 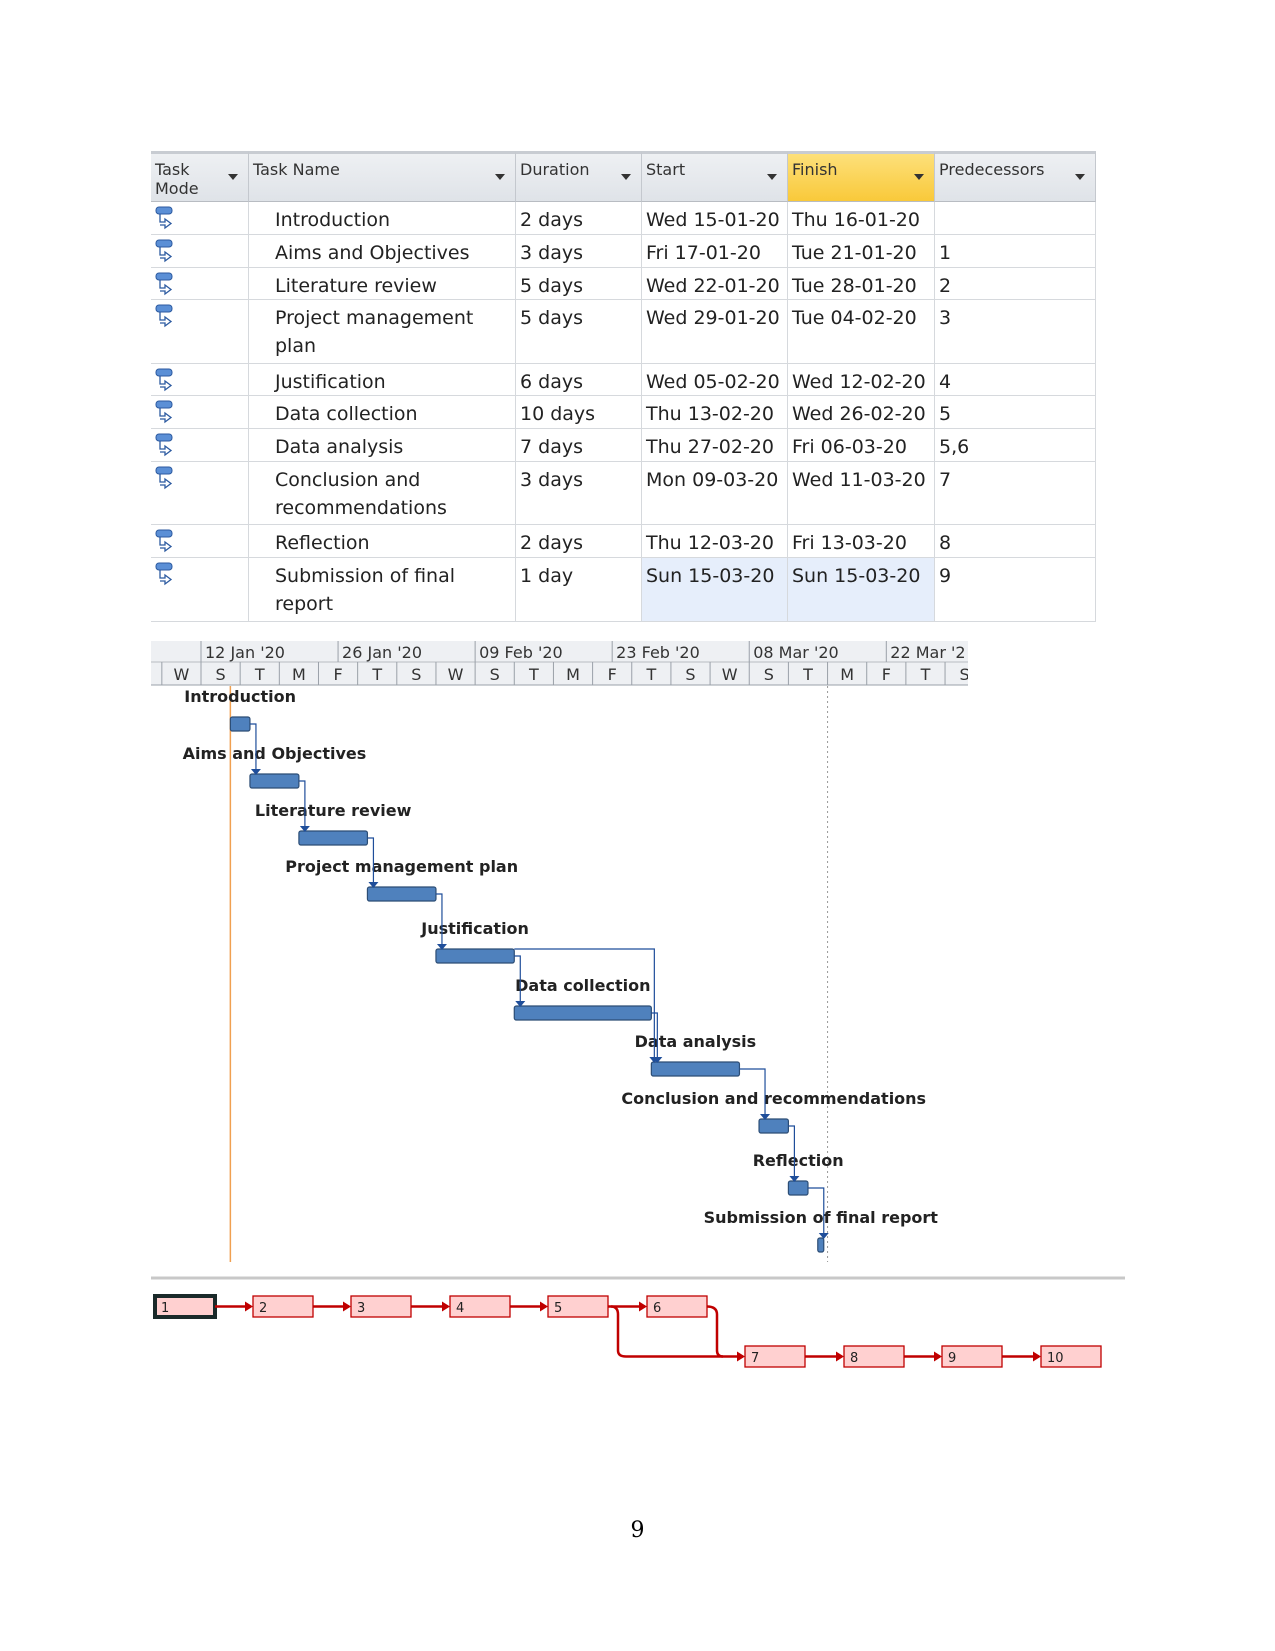 I want to click on timescale-major-label: 08 Mar '20, so click(x=795, y=652).